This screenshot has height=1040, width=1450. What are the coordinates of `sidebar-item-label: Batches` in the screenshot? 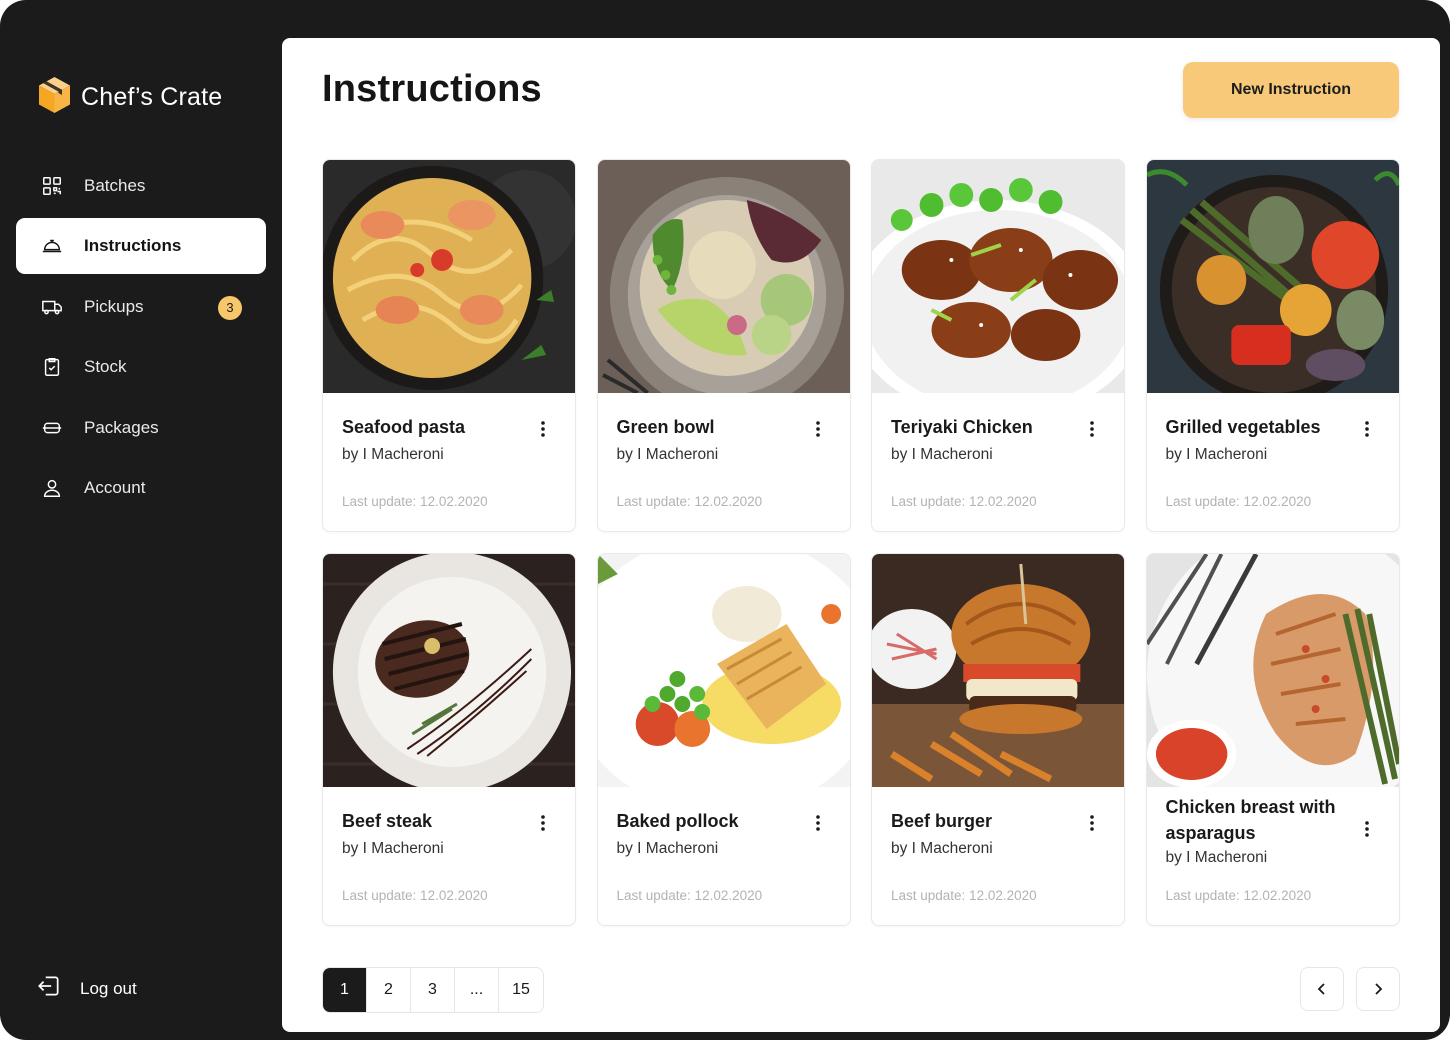 It's located at (115, 185).